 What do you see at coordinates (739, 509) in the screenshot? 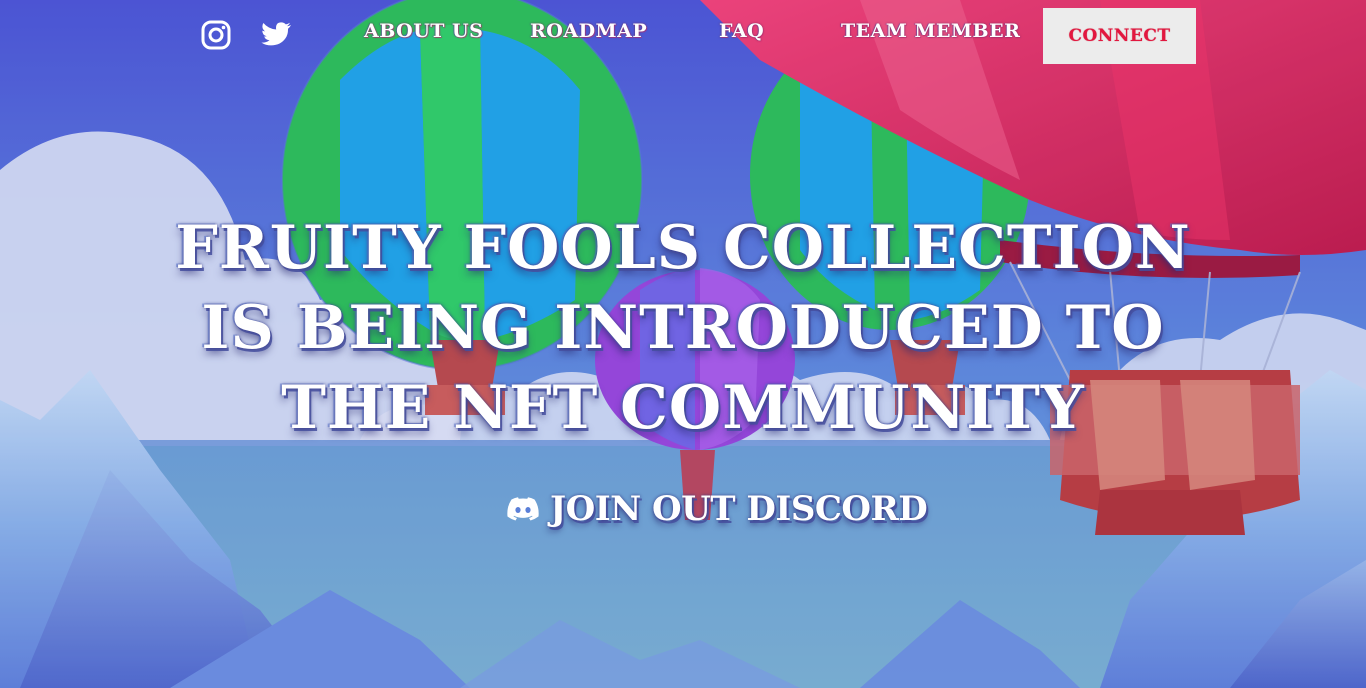
I see `discord-label: JOIN OUT DISCORD` at bounding box center [739, 509].